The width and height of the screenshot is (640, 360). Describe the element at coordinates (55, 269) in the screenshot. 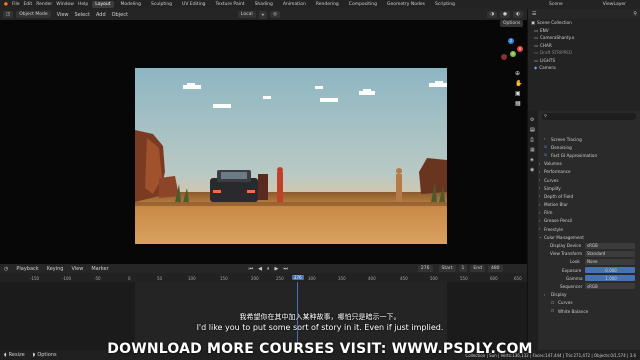

I see `menu-keying: Keying` at that location.